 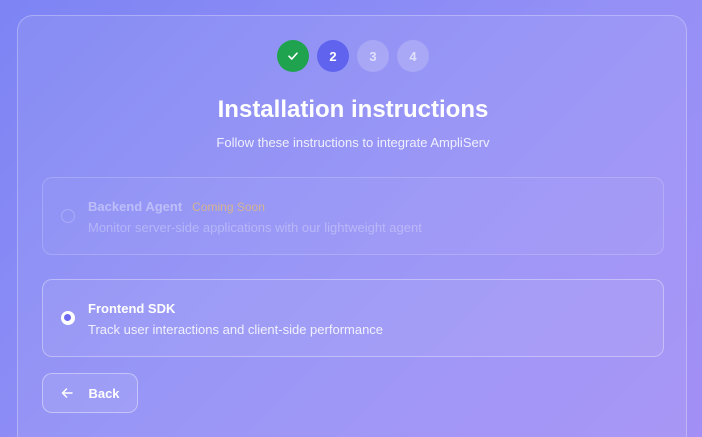 I want to click on step-1-complete, so click(x=293, y=56).